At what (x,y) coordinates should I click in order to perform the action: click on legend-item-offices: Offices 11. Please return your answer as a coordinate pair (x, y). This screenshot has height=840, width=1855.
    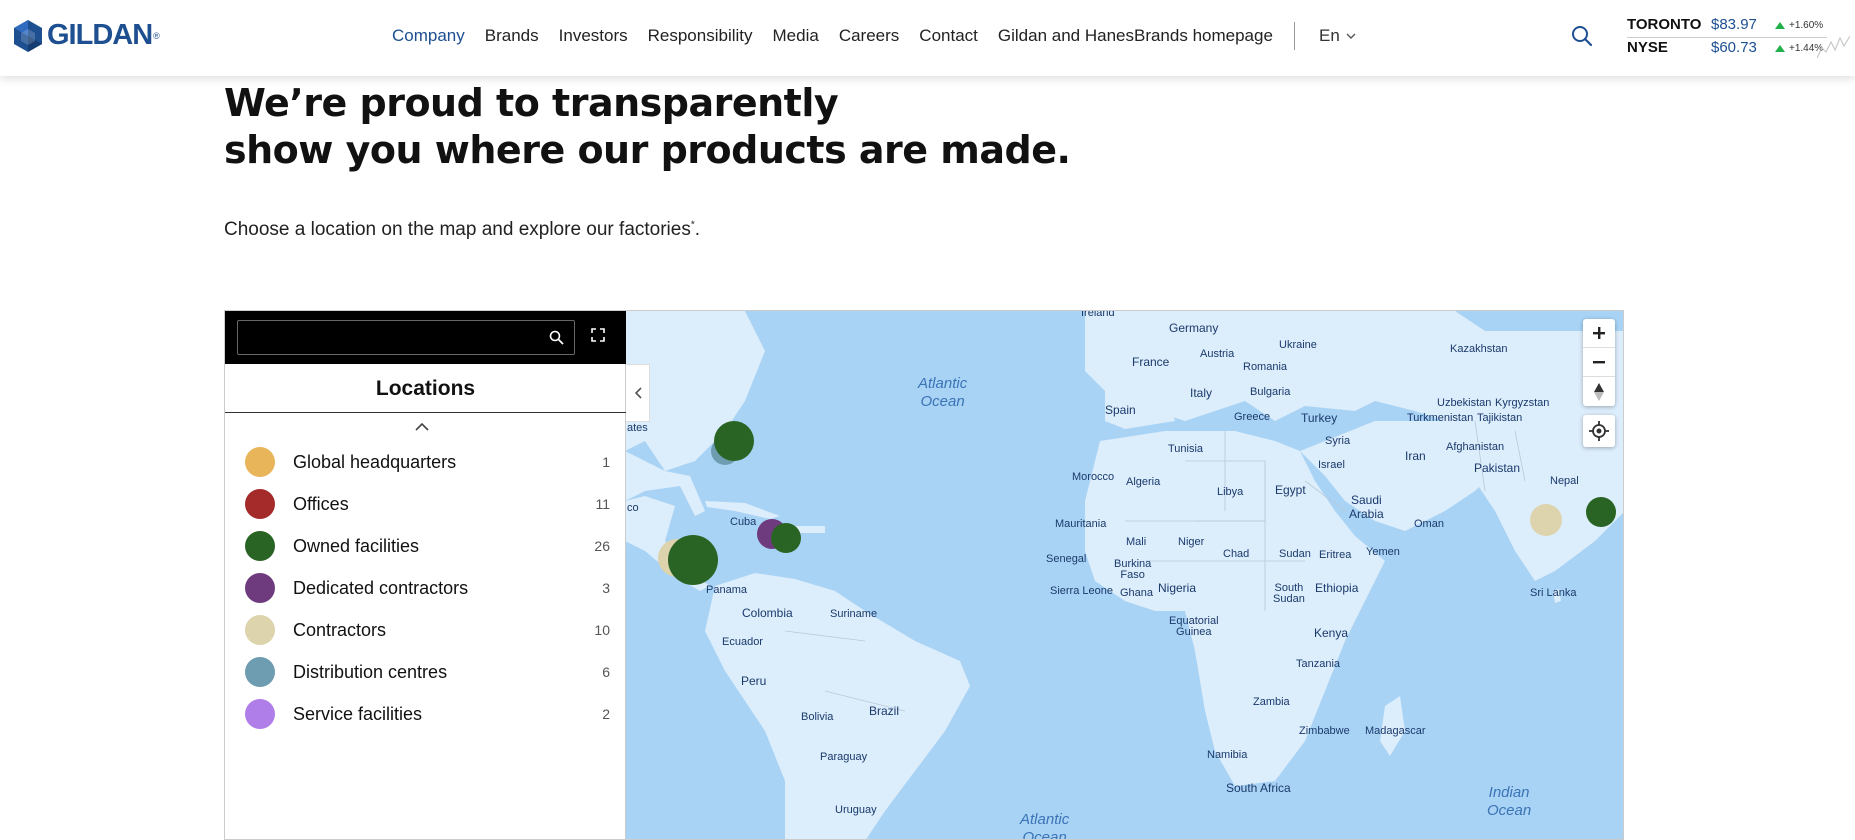
    Looking at the image, I should click on (427, 504).